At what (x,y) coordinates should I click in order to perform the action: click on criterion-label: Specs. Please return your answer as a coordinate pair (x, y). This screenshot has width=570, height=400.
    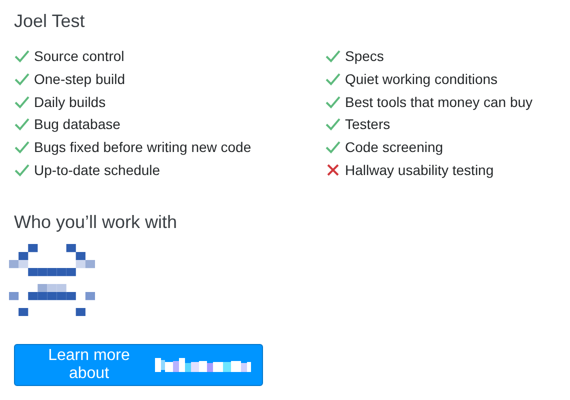
    Looking at the image, I should click on (364, 56).